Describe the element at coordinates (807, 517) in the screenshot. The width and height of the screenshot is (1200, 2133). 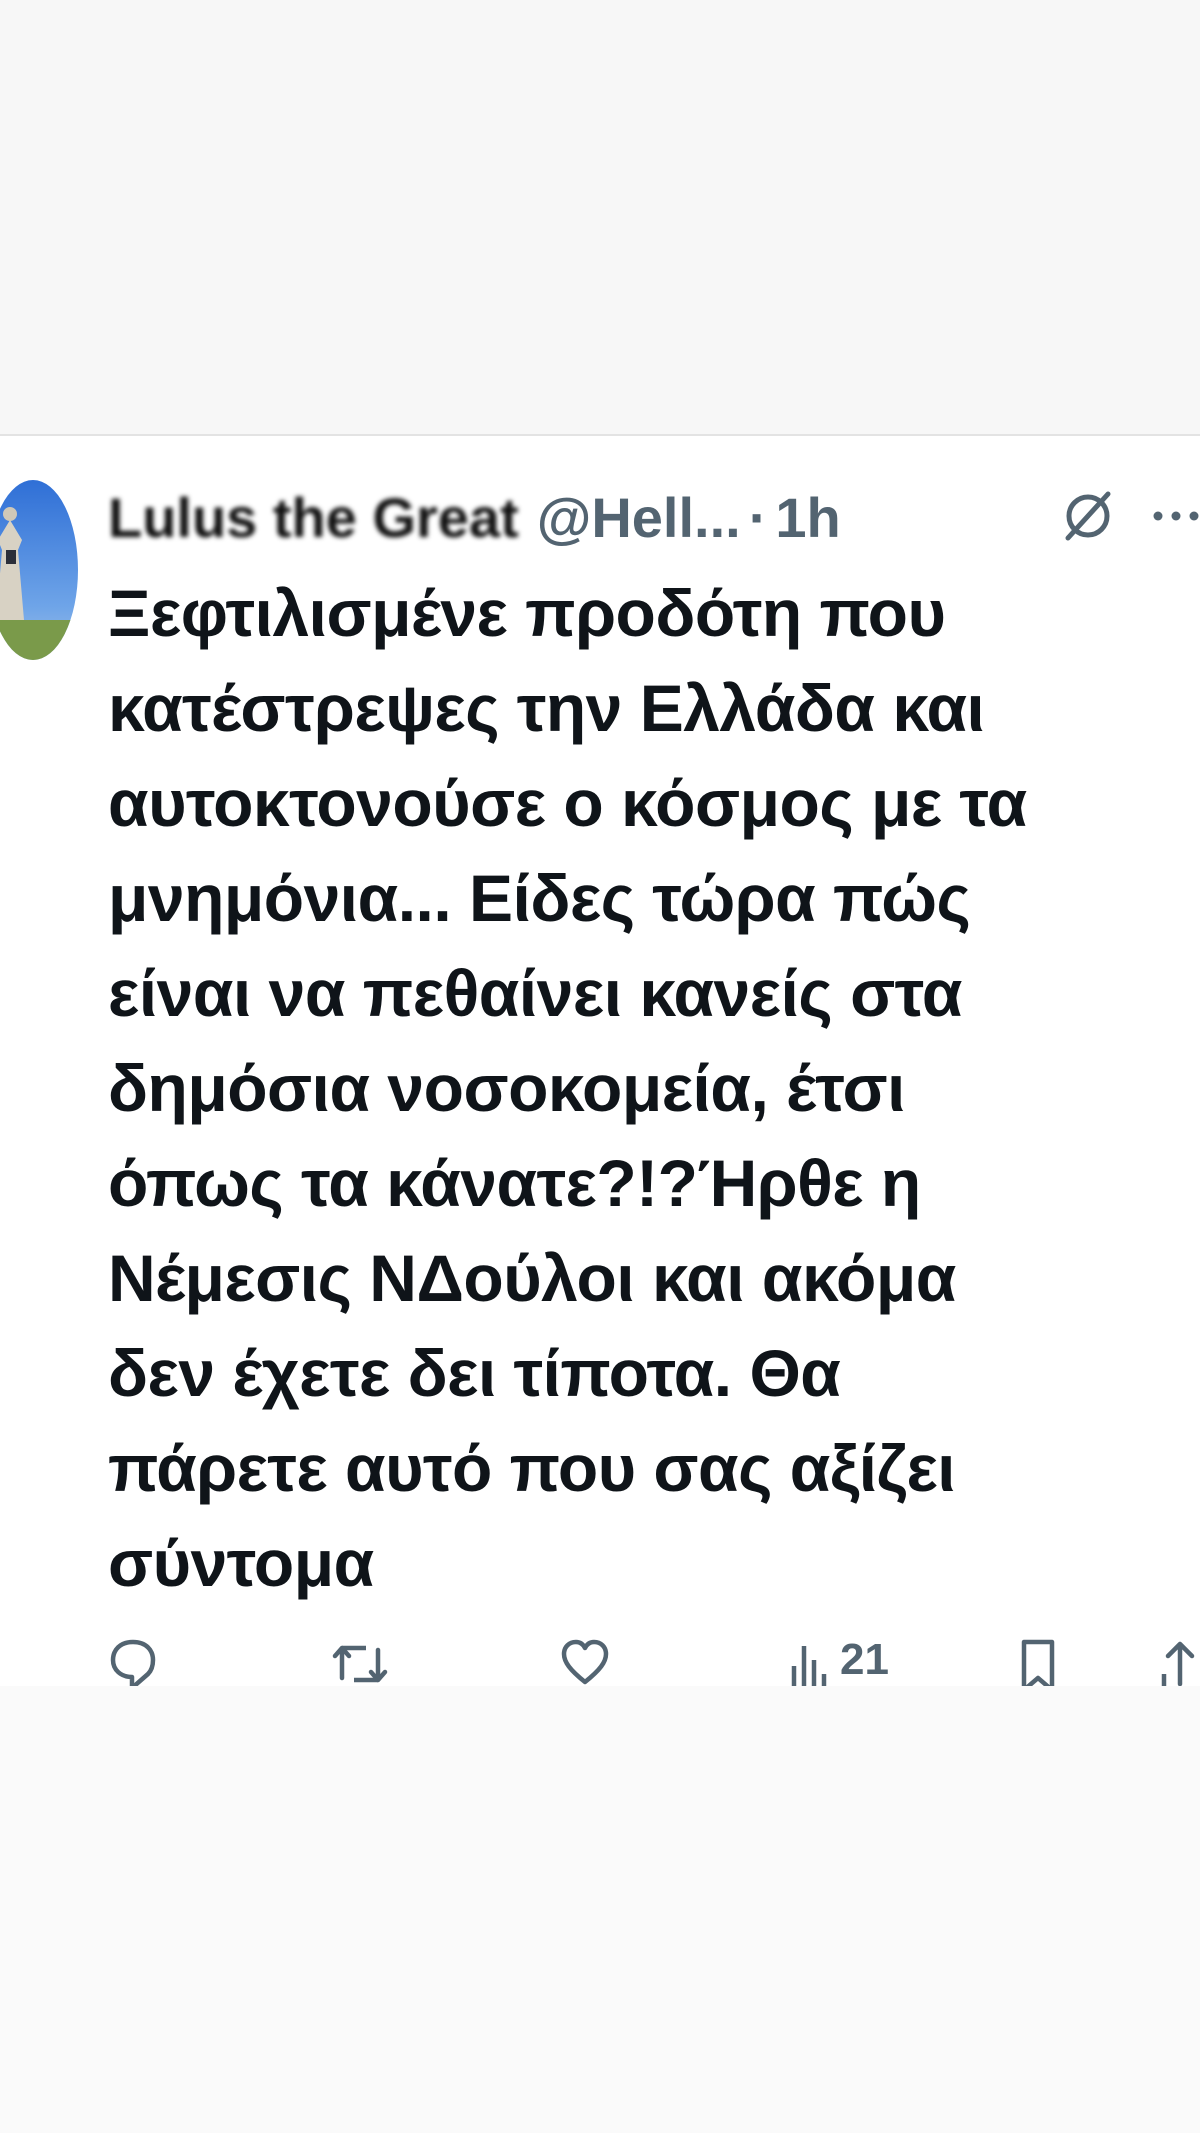
I see `timestamp: 1h` at that location.